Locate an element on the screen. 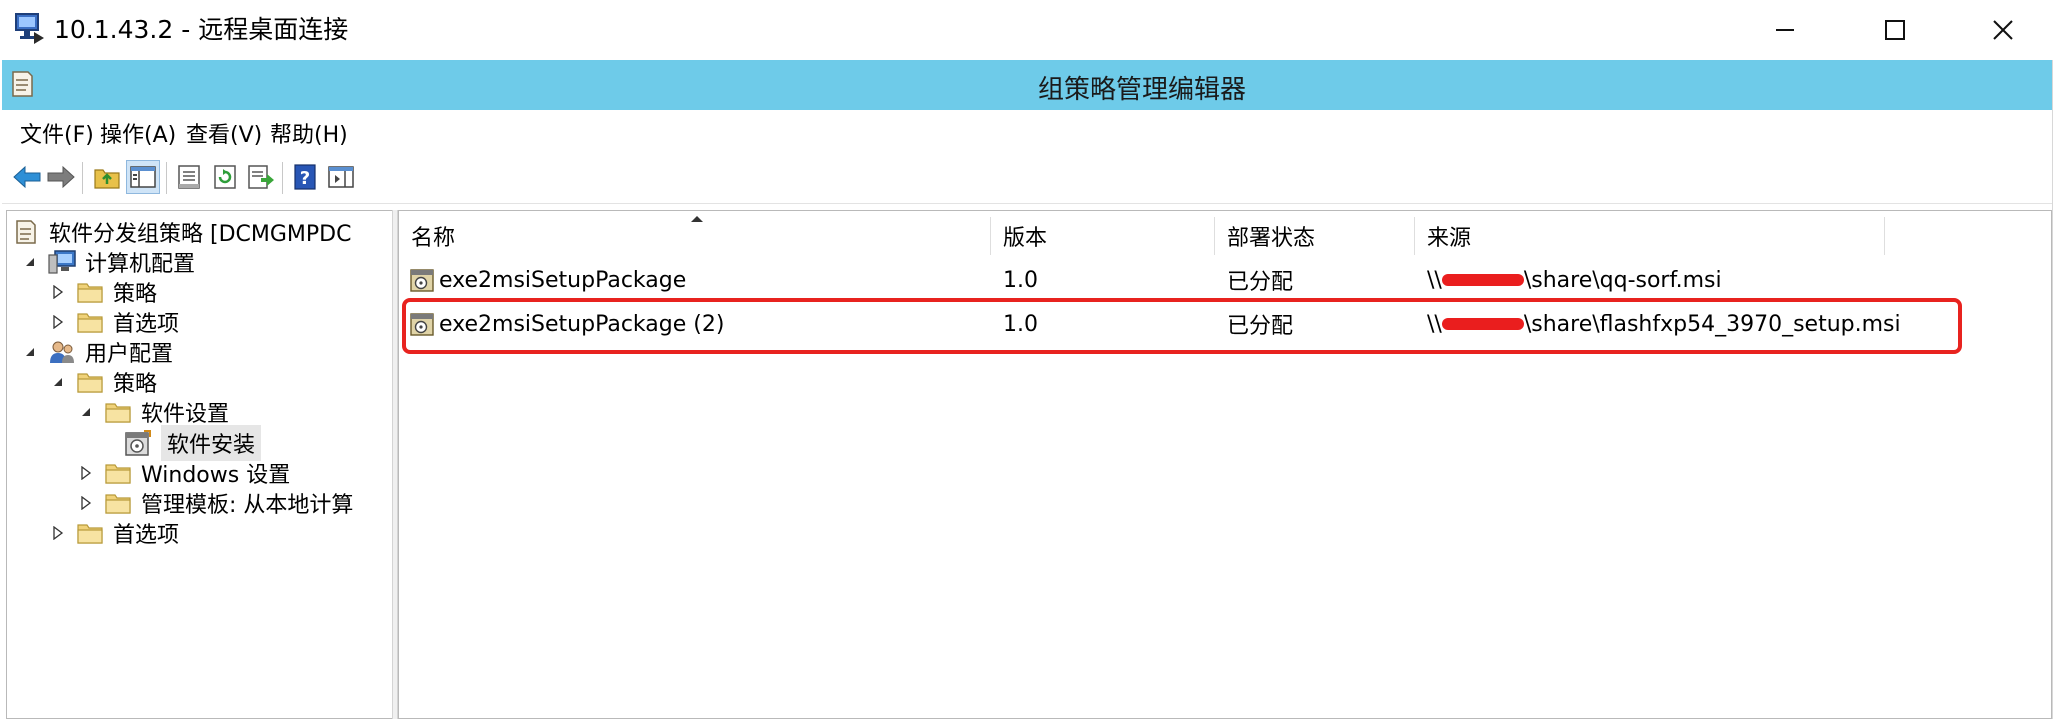 The width and height of the screenshot is (2070, 719). column-header-version: 版本 is located at coordinates (1103, 236).